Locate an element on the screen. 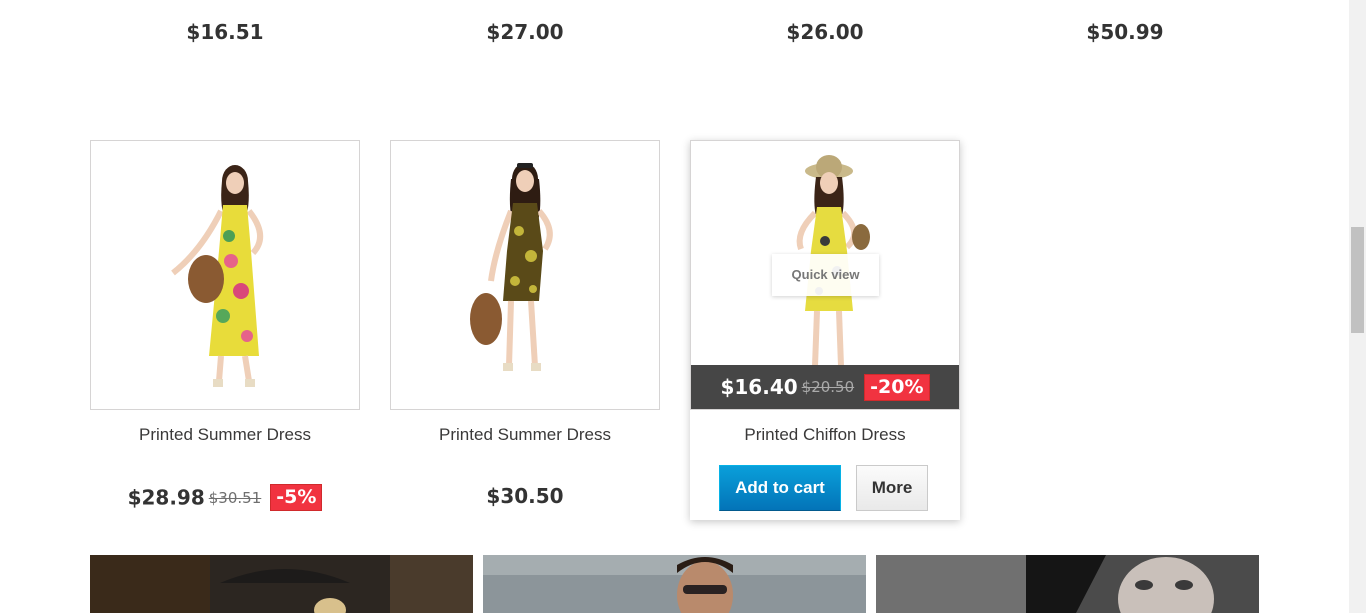 Image resolution: width=1366 pixels, height=613 pixels. hover-price-band: $16.40 $20.50 -20% is located at coordinates (825, 387).